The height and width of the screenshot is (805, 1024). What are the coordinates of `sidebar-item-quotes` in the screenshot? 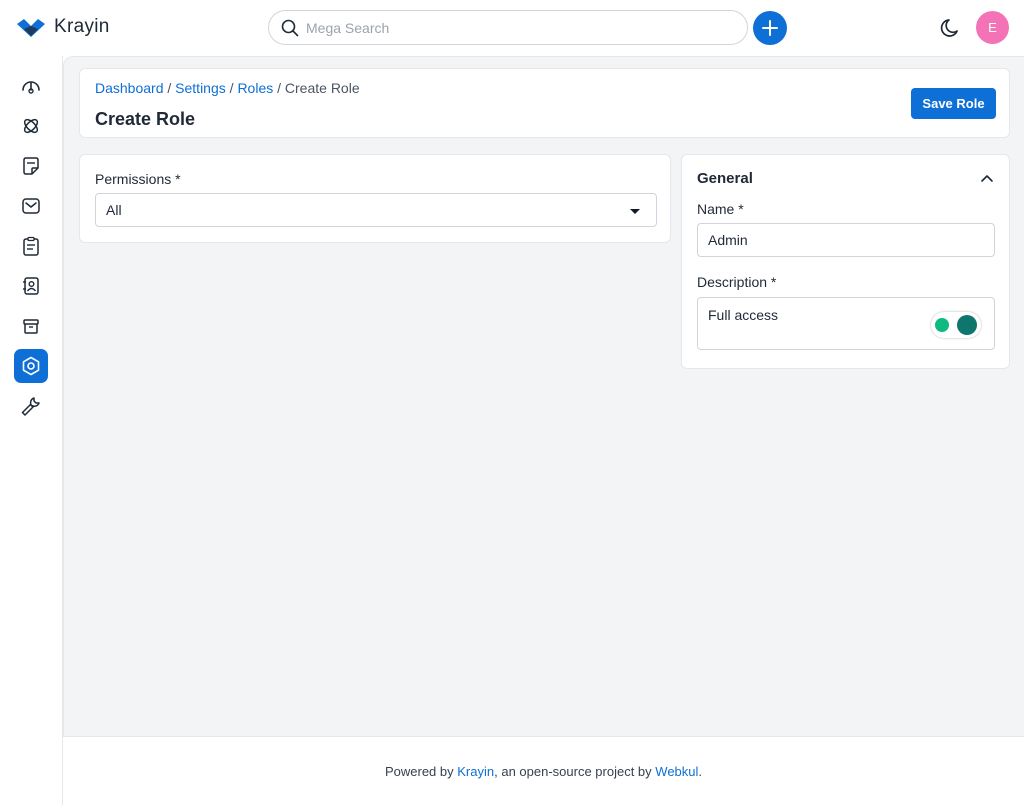 It's located at (31, 166).